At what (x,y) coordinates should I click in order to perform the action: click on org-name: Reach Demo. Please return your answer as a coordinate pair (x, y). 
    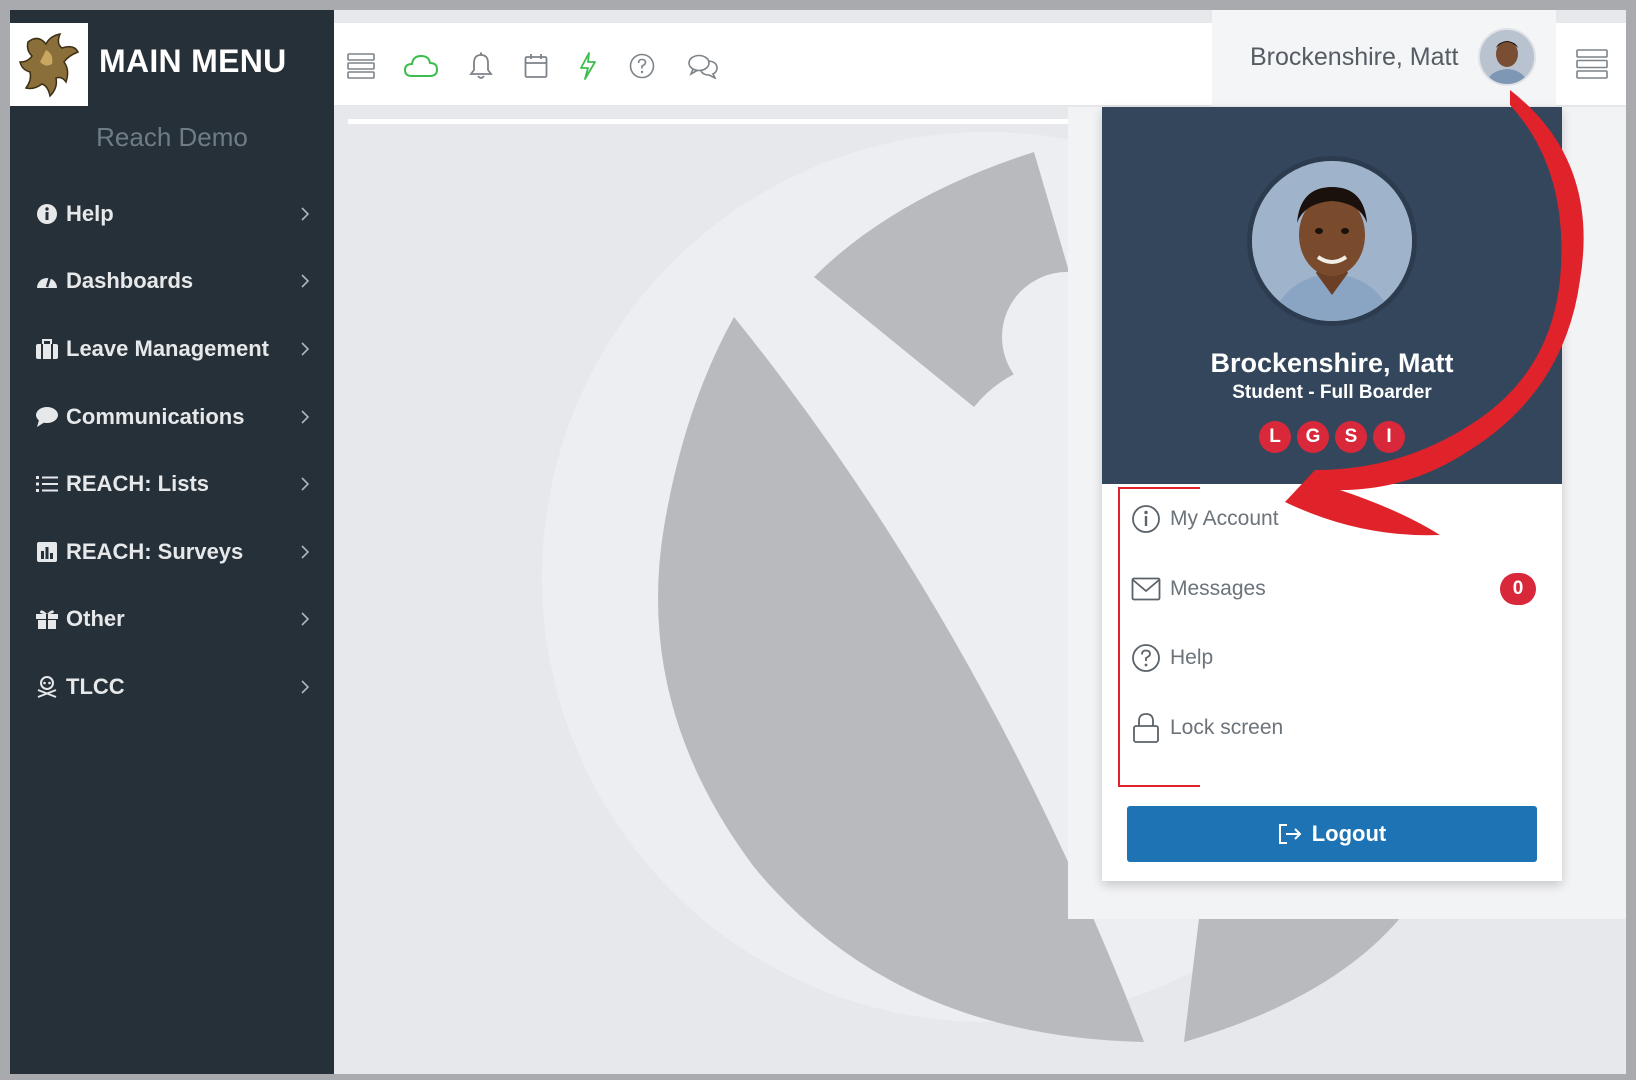
    Looking at the image, I should click on (172, 137).